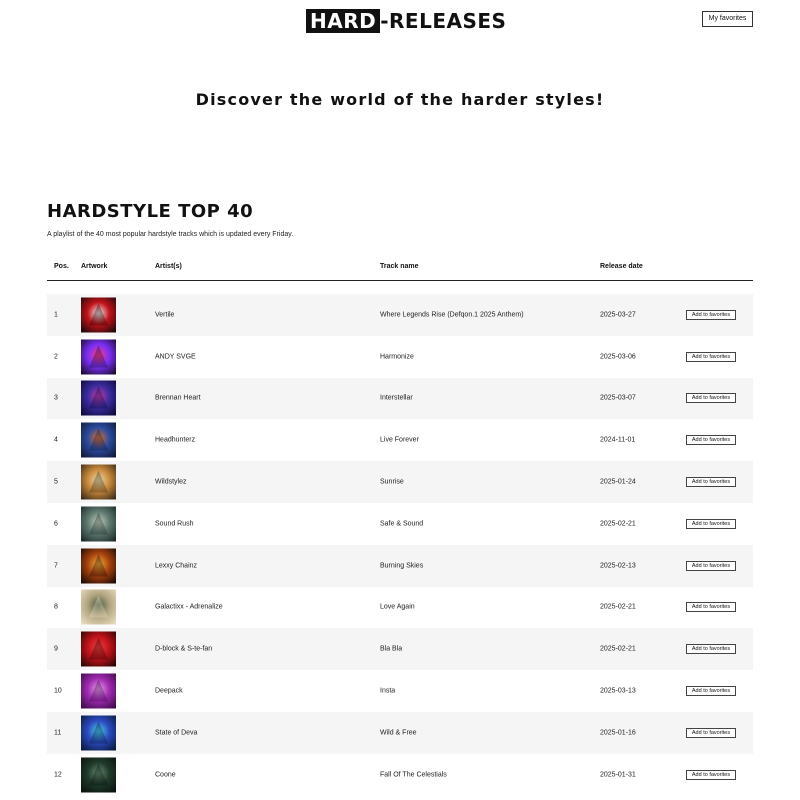  What do you see at coordinates (56, 649) in the screenshot?
I see `row-position: 9` at bounding box center [56, 649].